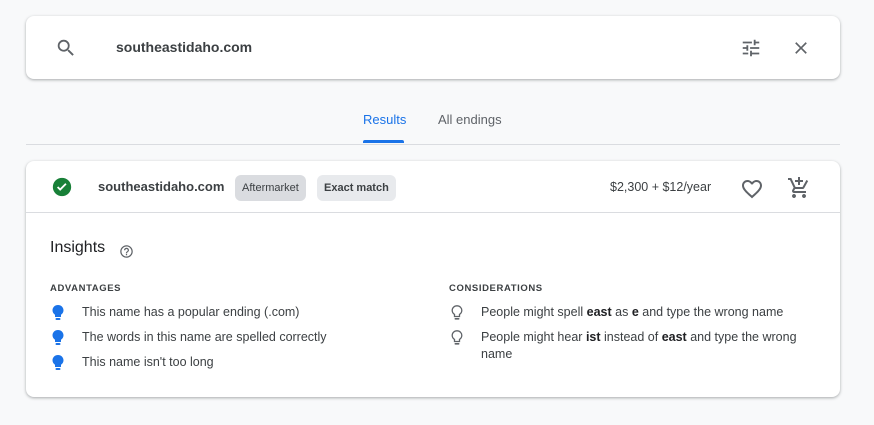 The width and height of the screenshot is (874, 425). I want to click on insights-title: Insights, so click(78, 247).